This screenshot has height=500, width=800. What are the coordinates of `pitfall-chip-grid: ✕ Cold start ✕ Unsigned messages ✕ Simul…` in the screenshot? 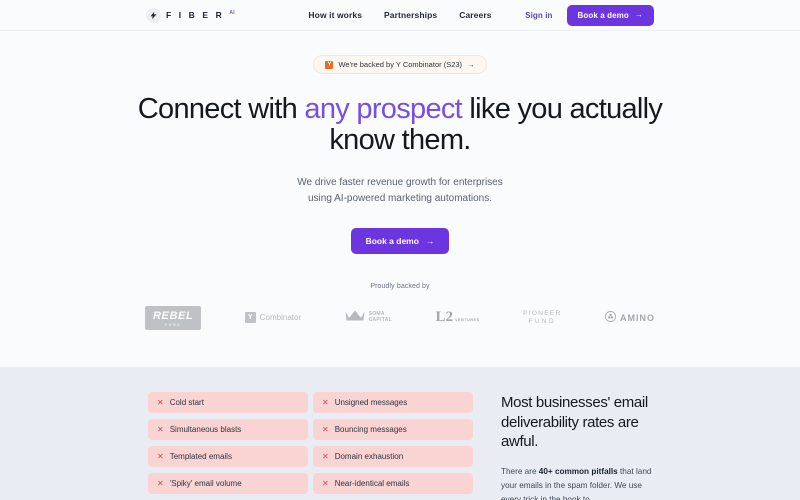 It's located at (310, 446).